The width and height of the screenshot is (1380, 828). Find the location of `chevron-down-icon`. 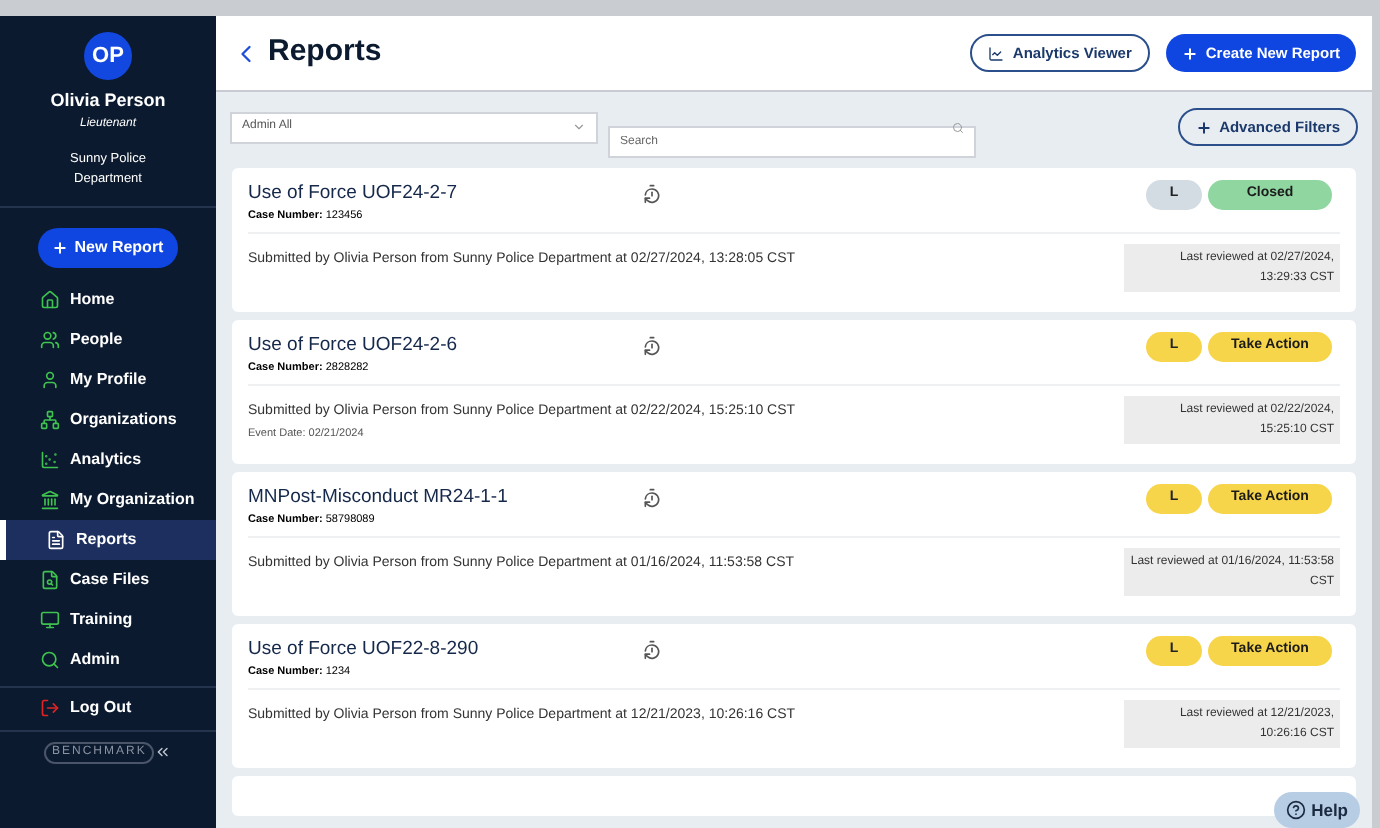

chevron-down-icon is located at coordinates (579, 127).